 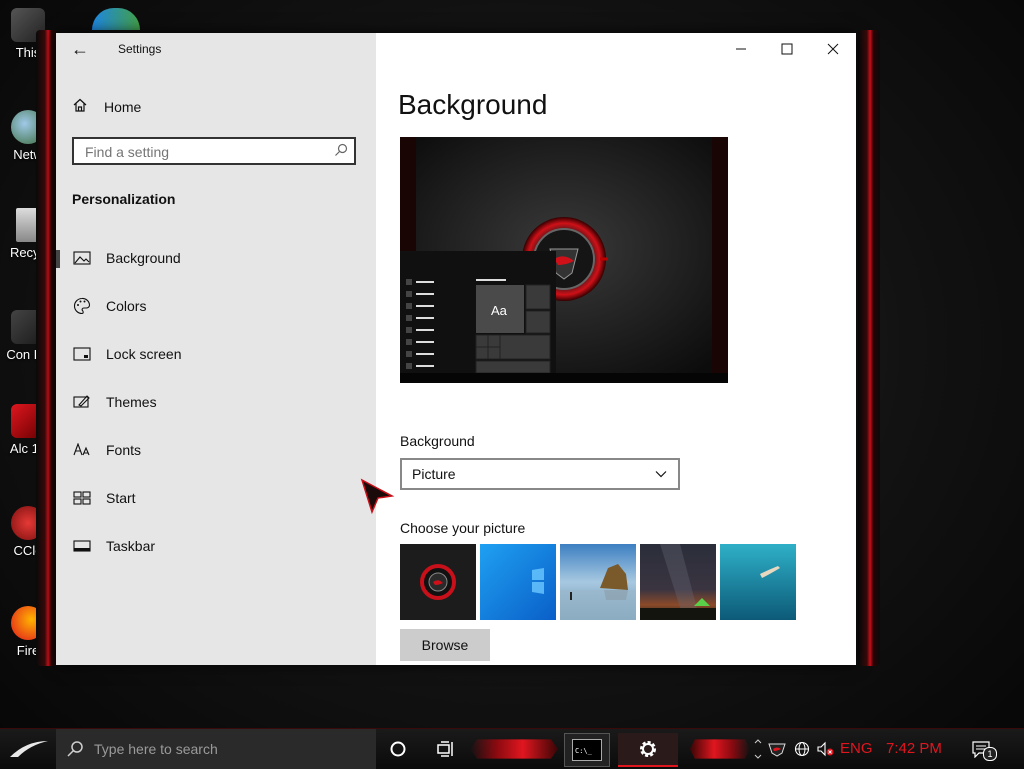 I want to click on nav-item-label: Lock screen, so click(x=144, y=354).